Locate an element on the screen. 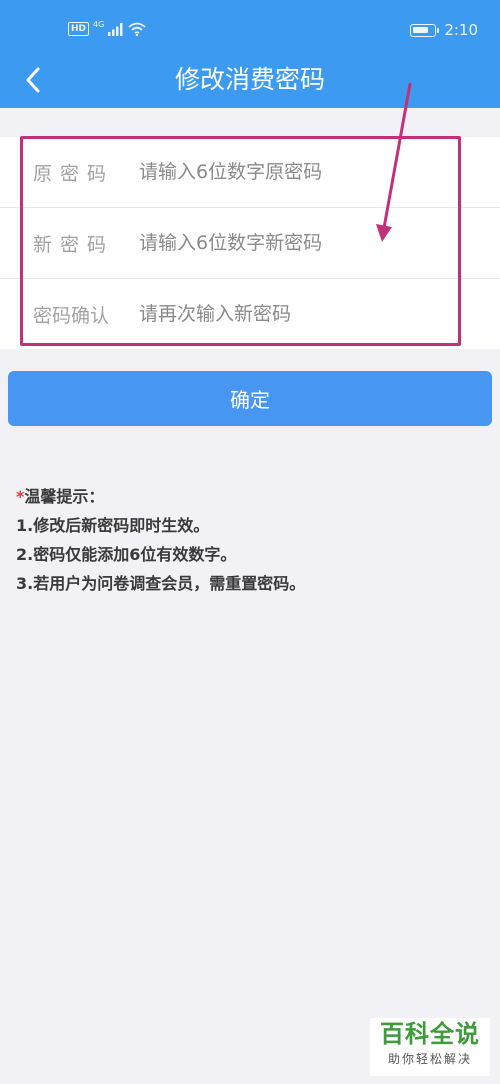 This screenshot has width=500, height=1084. status-time: 2:10 is located at coordinates (461, 30).